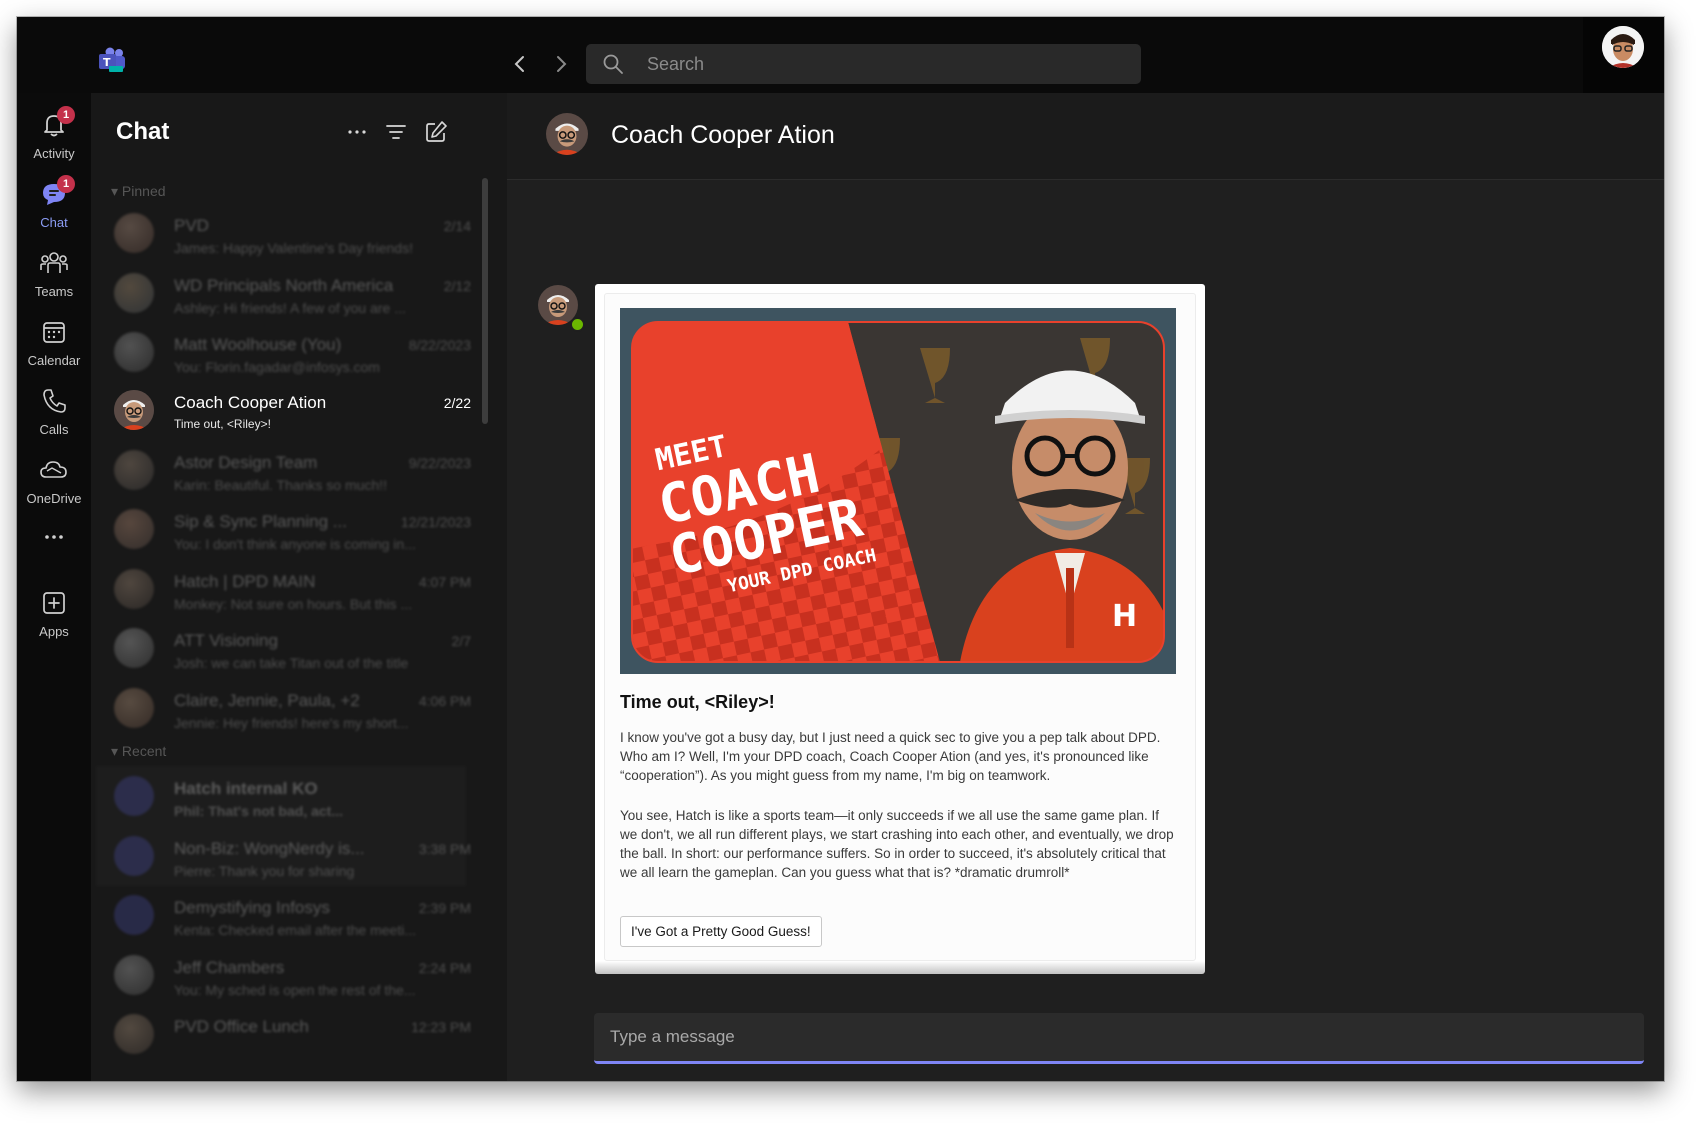 Image resolution: width=1707 pixels, height=1125 pixels. I want to click on chat-time: 8/22/2023, so click(439, 345).